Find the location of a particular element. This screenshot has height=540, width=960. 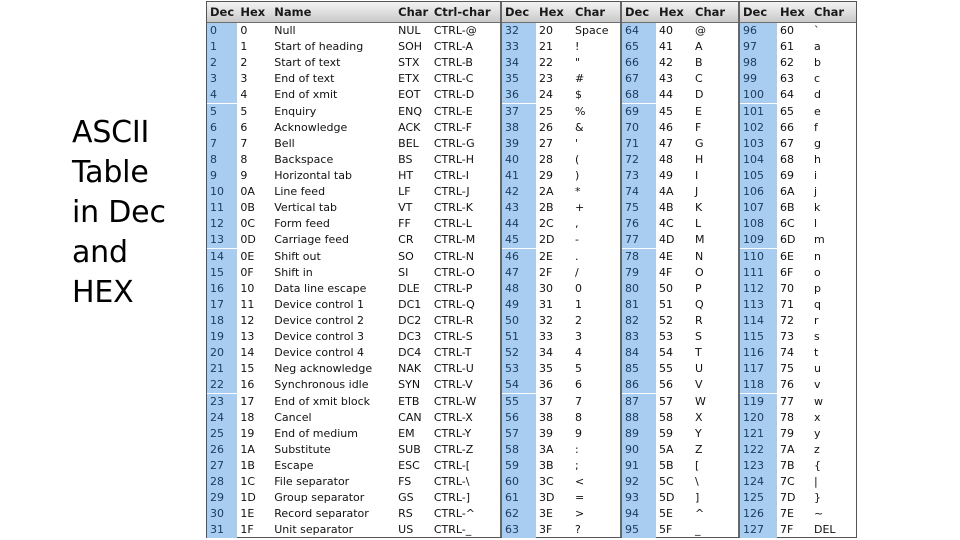

table-row: 37 25% is located at coordinates (561, 111).